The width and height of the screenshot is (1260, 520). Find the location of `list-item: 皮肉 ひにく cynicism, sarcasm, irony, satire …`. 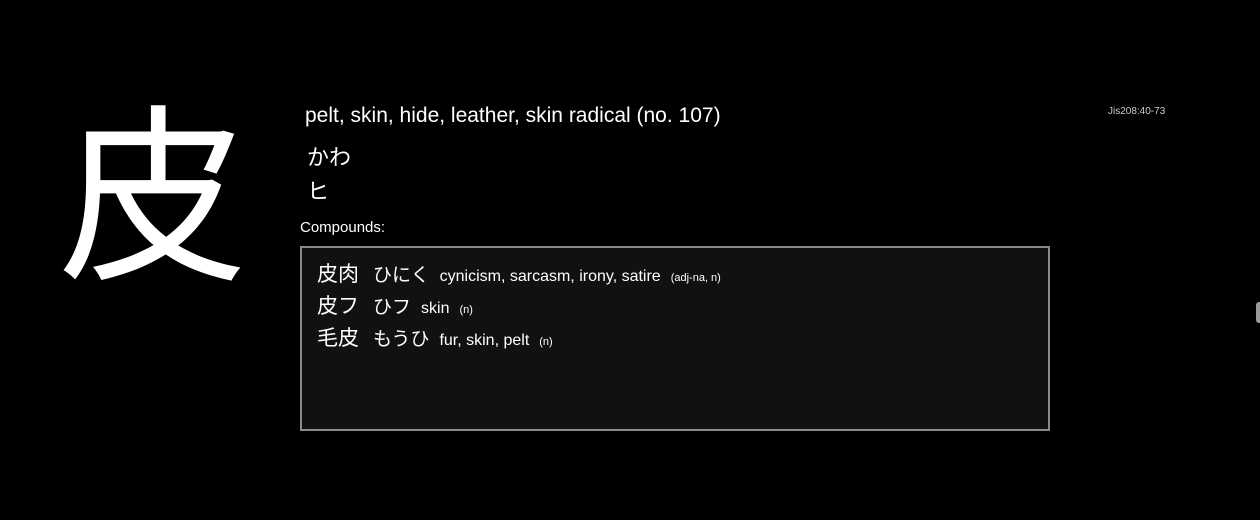

list-item: 皮肉 ひにく cynicism, sarcasm, irony, satire … is located at coordinates (519, 273).